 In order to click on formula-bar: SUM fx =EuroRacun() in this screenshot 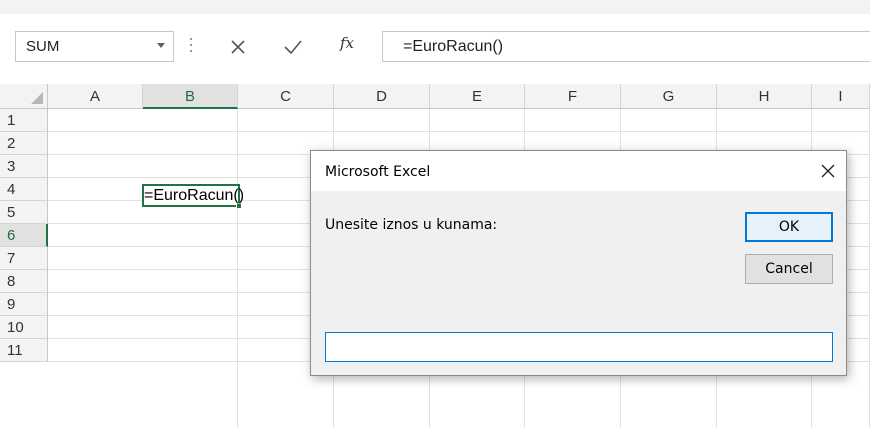, I will do `click(435, 45)`.